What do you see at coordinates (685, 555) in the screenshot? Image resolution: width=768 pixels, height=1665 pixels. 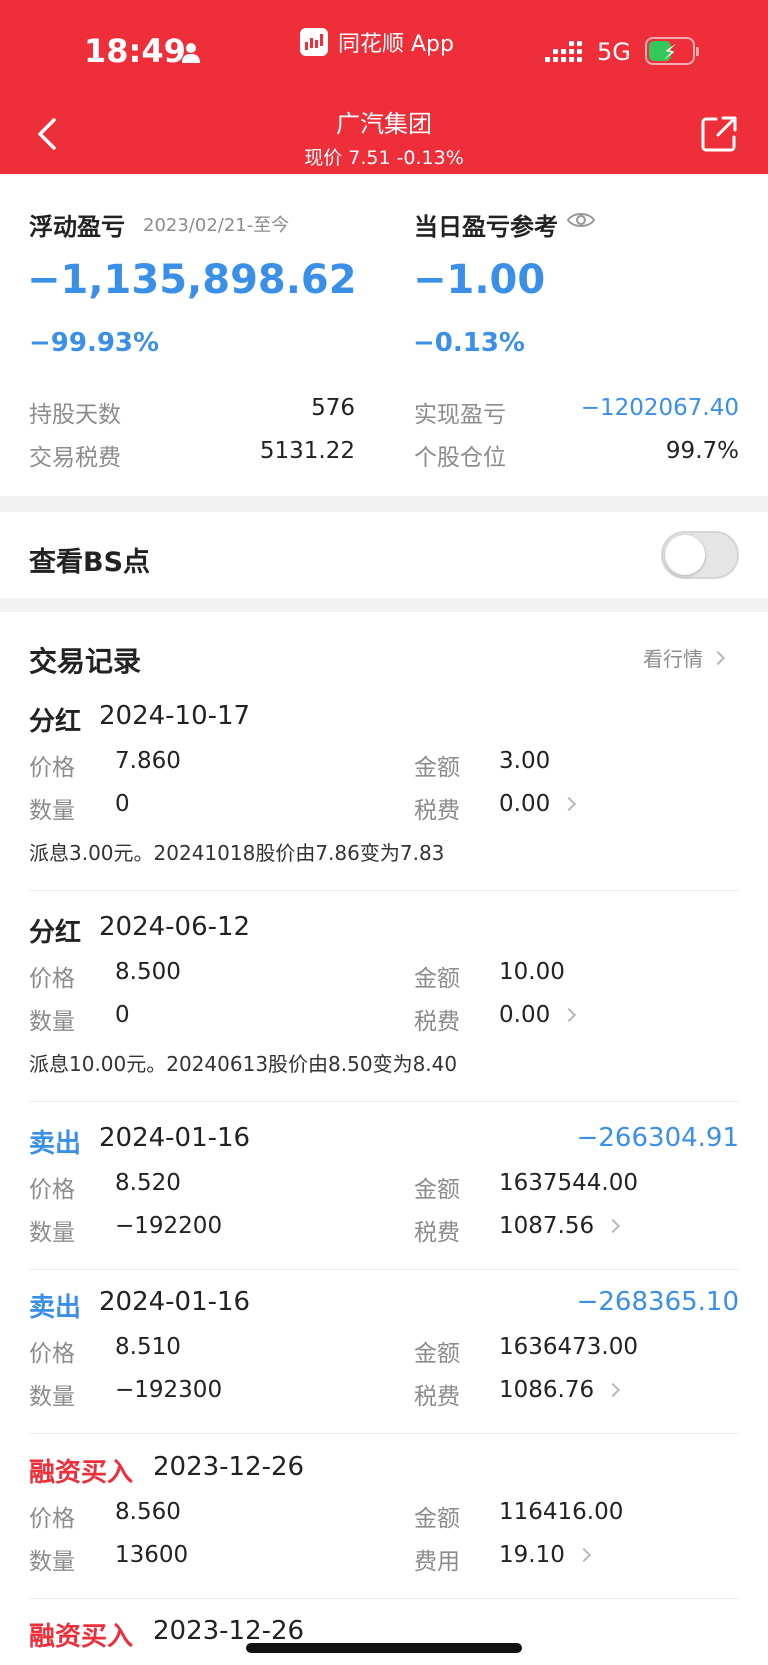 I see `toggle-knob` at bounding box center [685, 555].